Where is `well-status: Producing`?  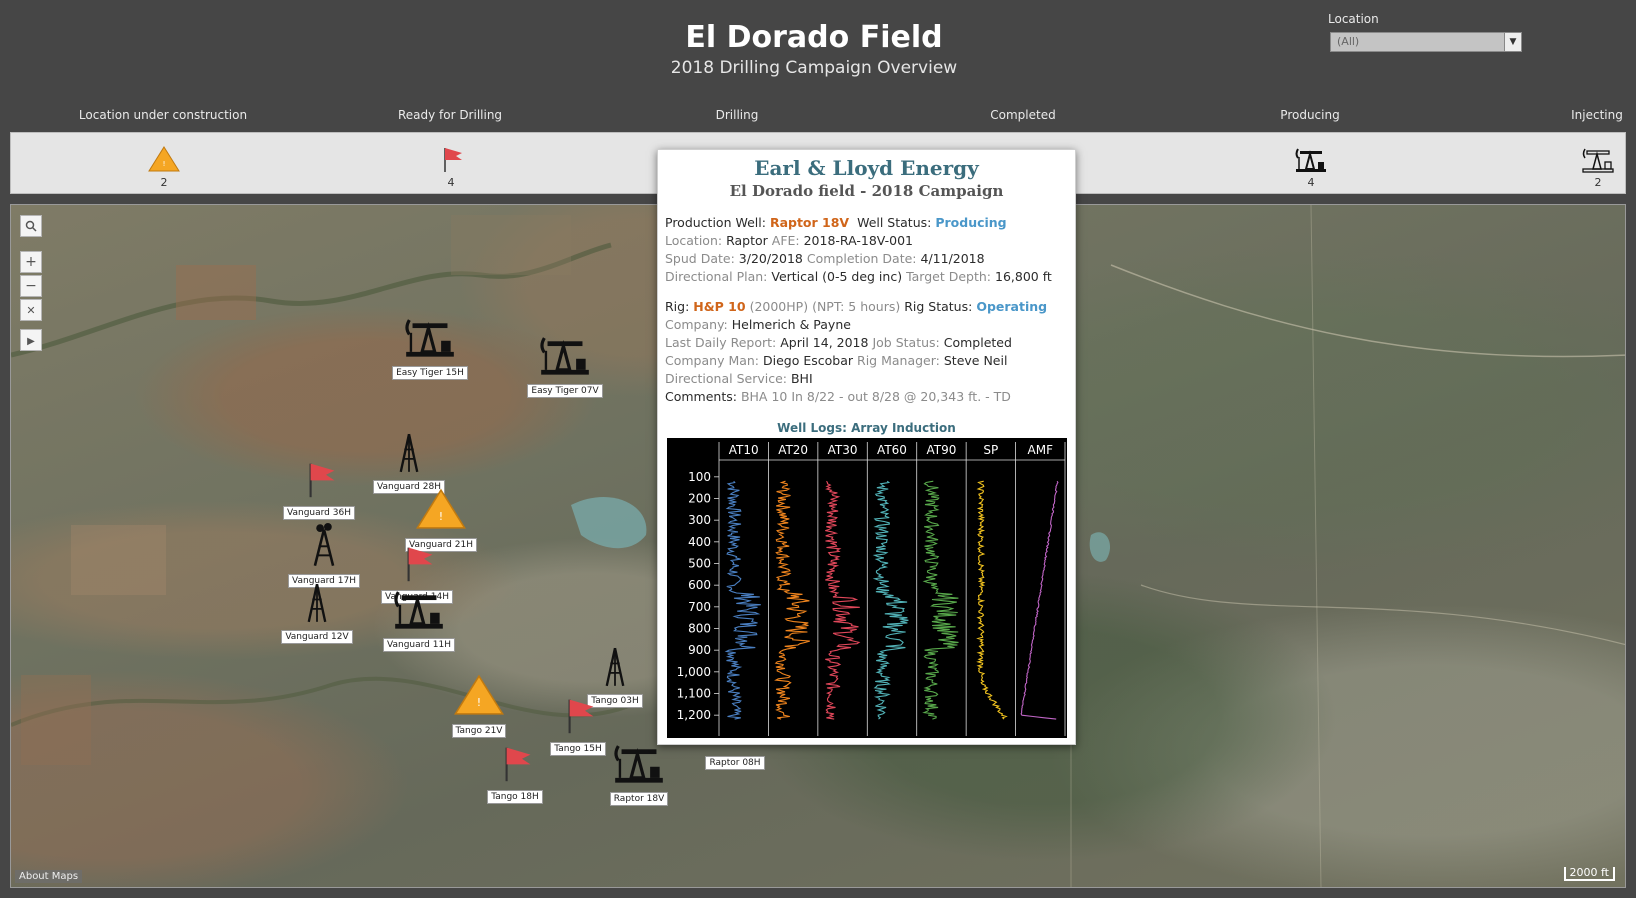
well-status: Producing is located at coordinates (971, 222).